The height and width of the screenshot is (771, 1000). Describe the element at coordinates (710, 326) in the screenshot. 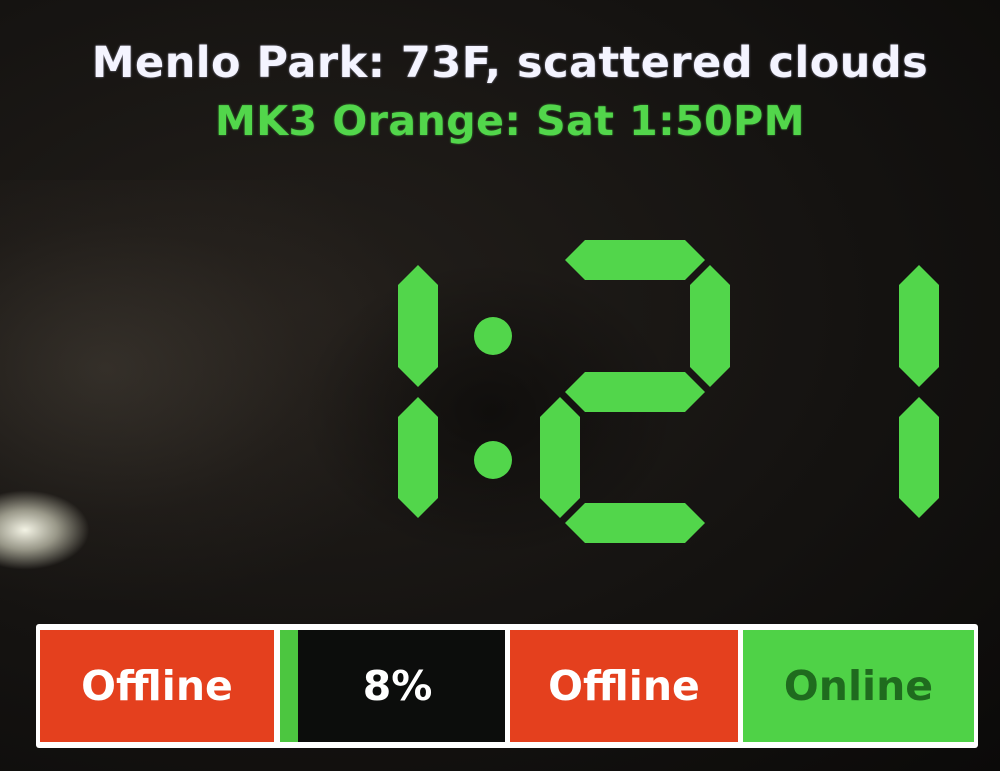

I see `digit-2-segment-b` at that location.